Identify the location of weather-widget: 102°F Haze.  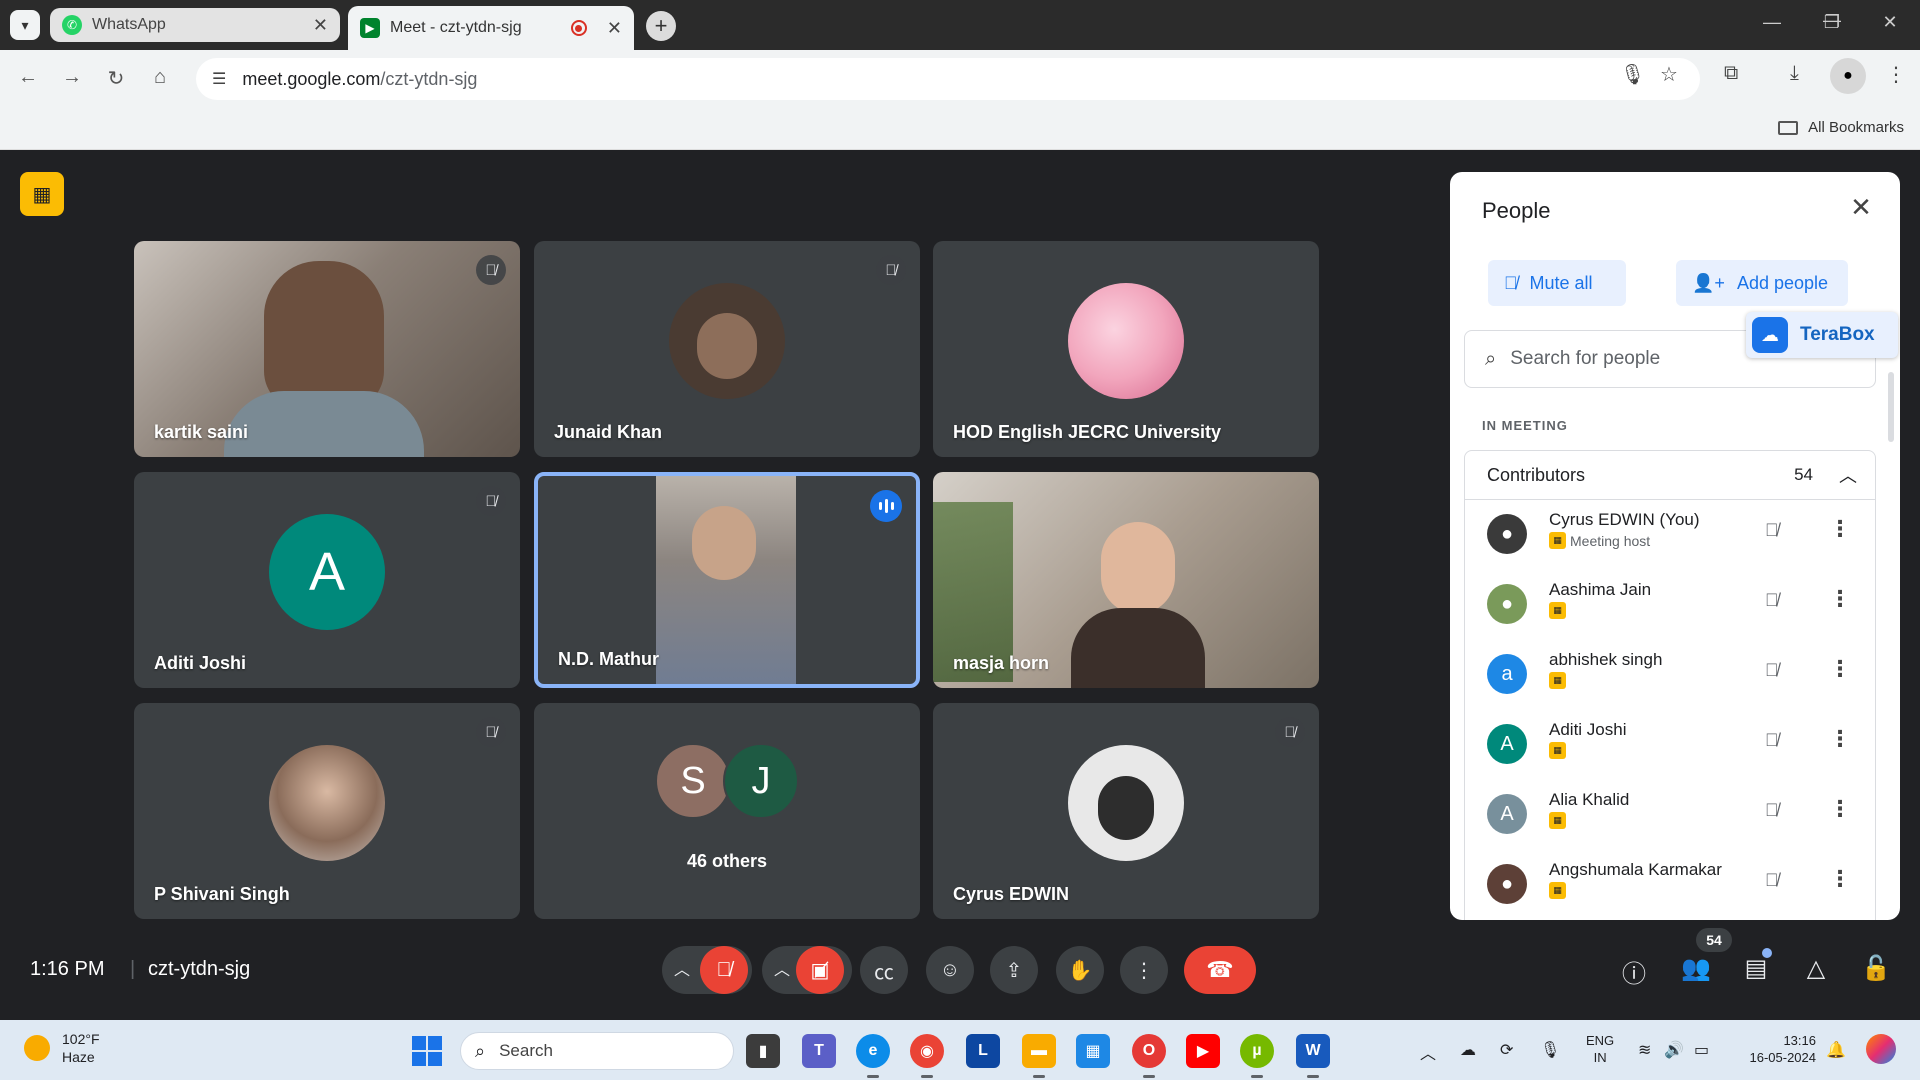
(62, 1048).